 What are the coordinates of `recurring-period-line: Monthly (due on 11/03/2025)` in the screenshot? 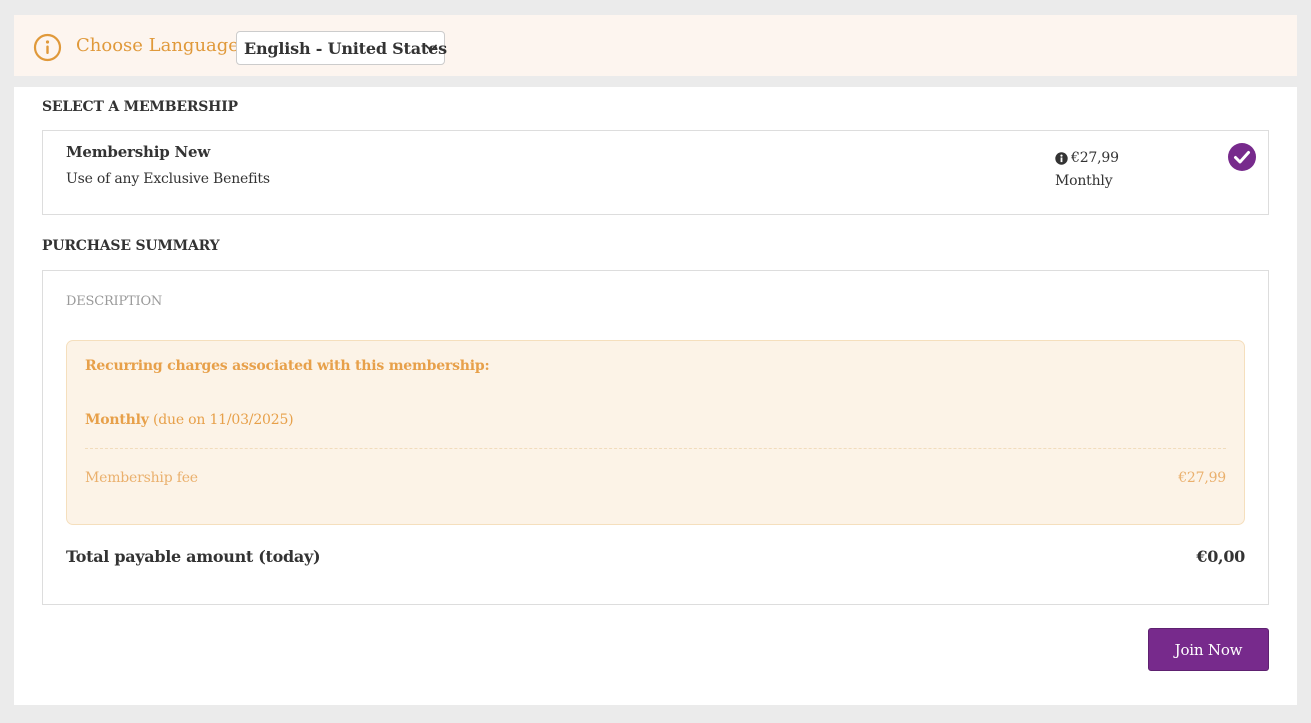 It's located at (189, 420).